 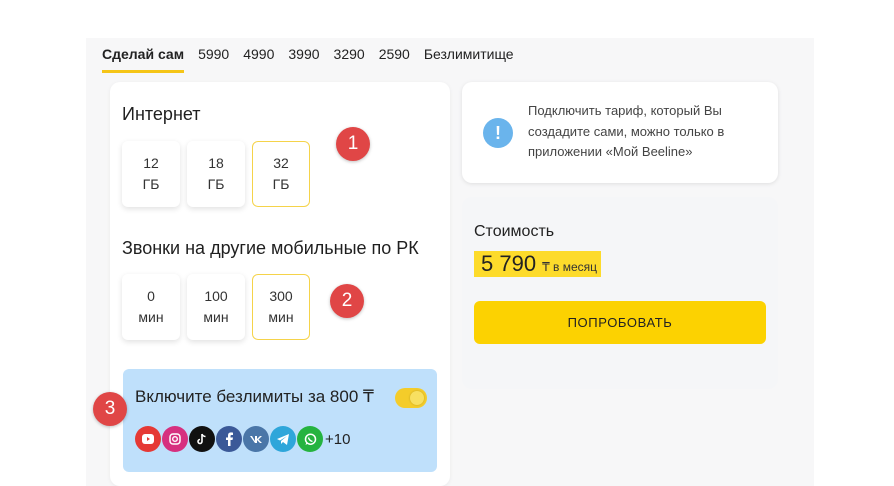 I want to click on tiktok-icon, so click(x=202, y=439).